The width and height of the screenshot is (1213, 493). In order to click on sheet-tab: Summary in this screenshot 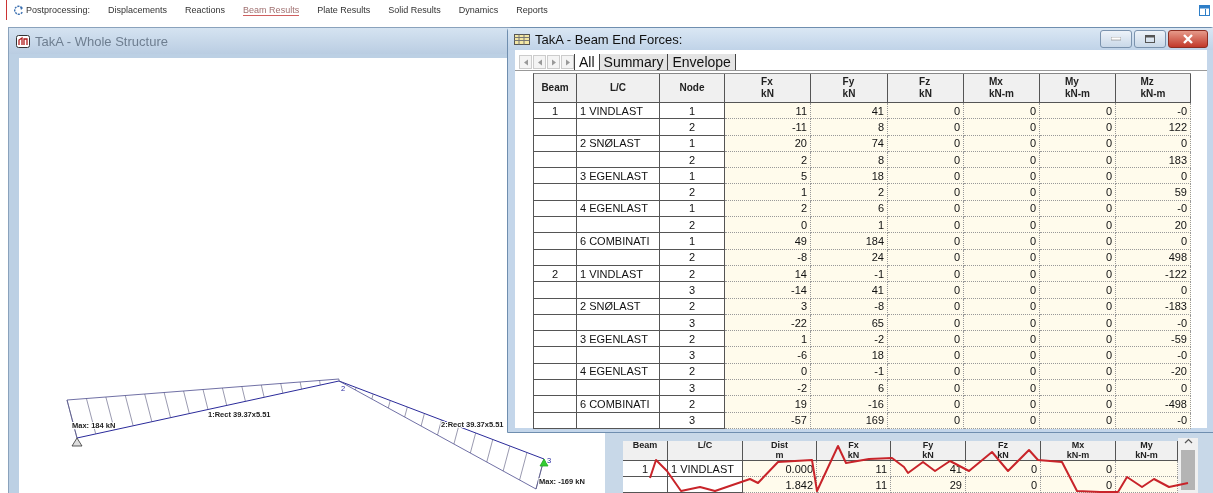, I will do `click(633, 62)`.